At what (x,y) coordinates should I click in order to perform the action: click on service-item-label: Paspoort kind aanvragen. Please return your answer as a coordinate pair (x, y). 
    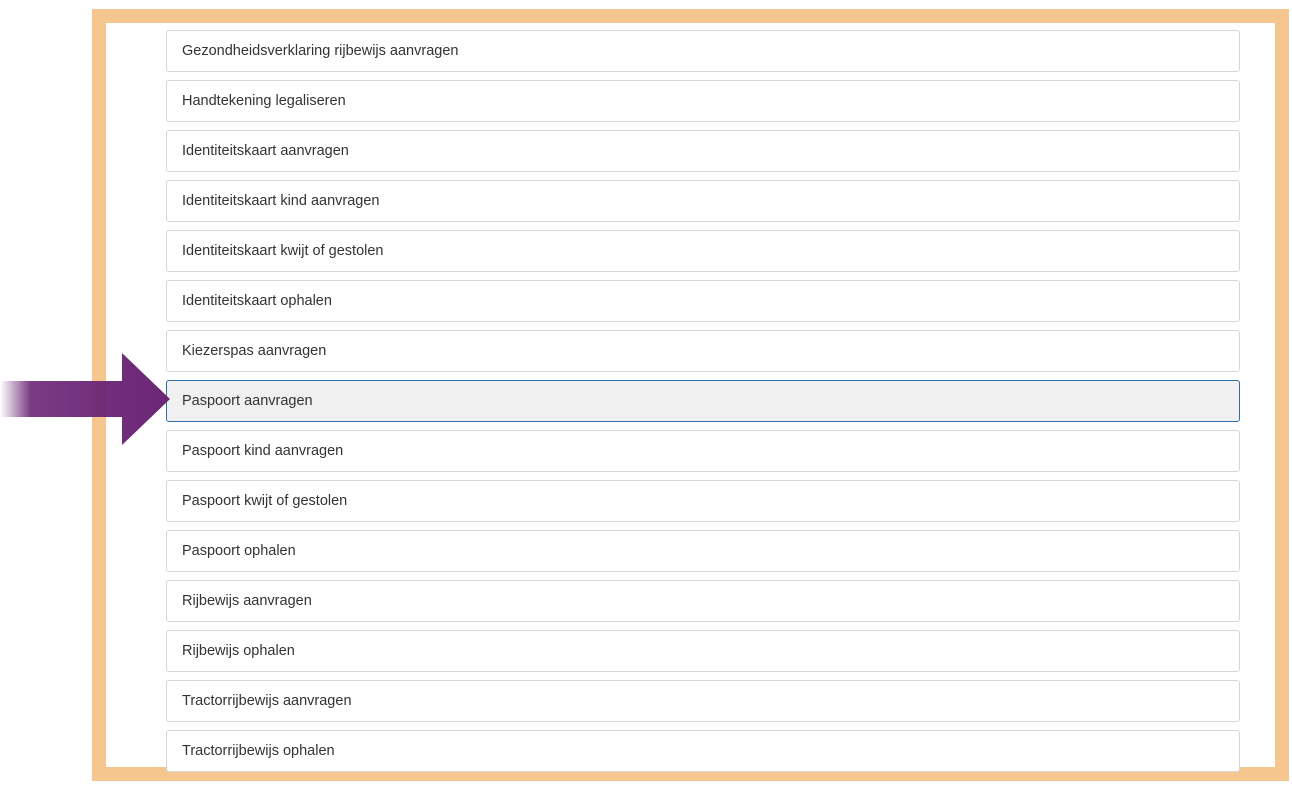
    Looking at the image, I should click on (263, 451).